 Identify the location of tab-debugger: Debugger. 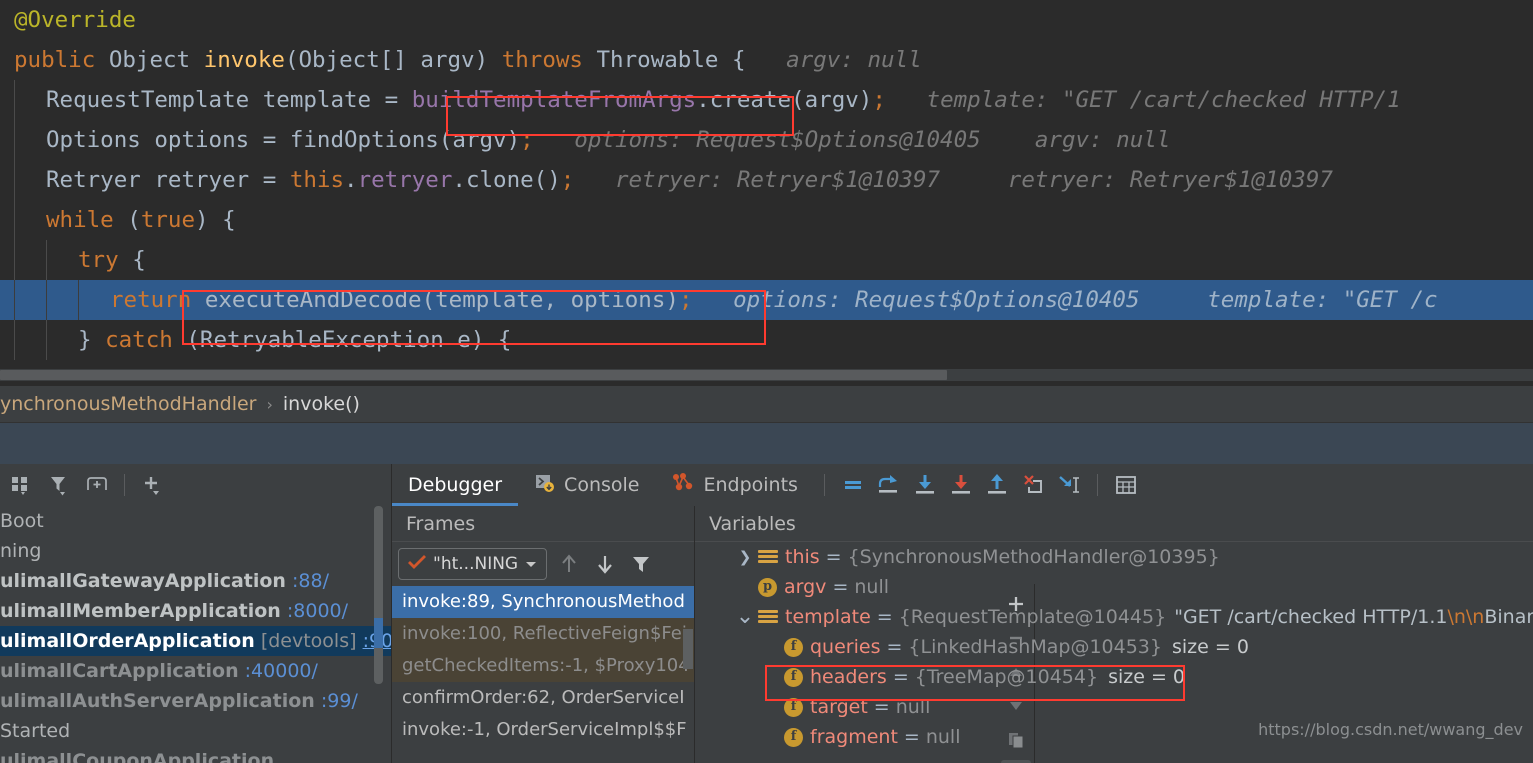
(455, 485).